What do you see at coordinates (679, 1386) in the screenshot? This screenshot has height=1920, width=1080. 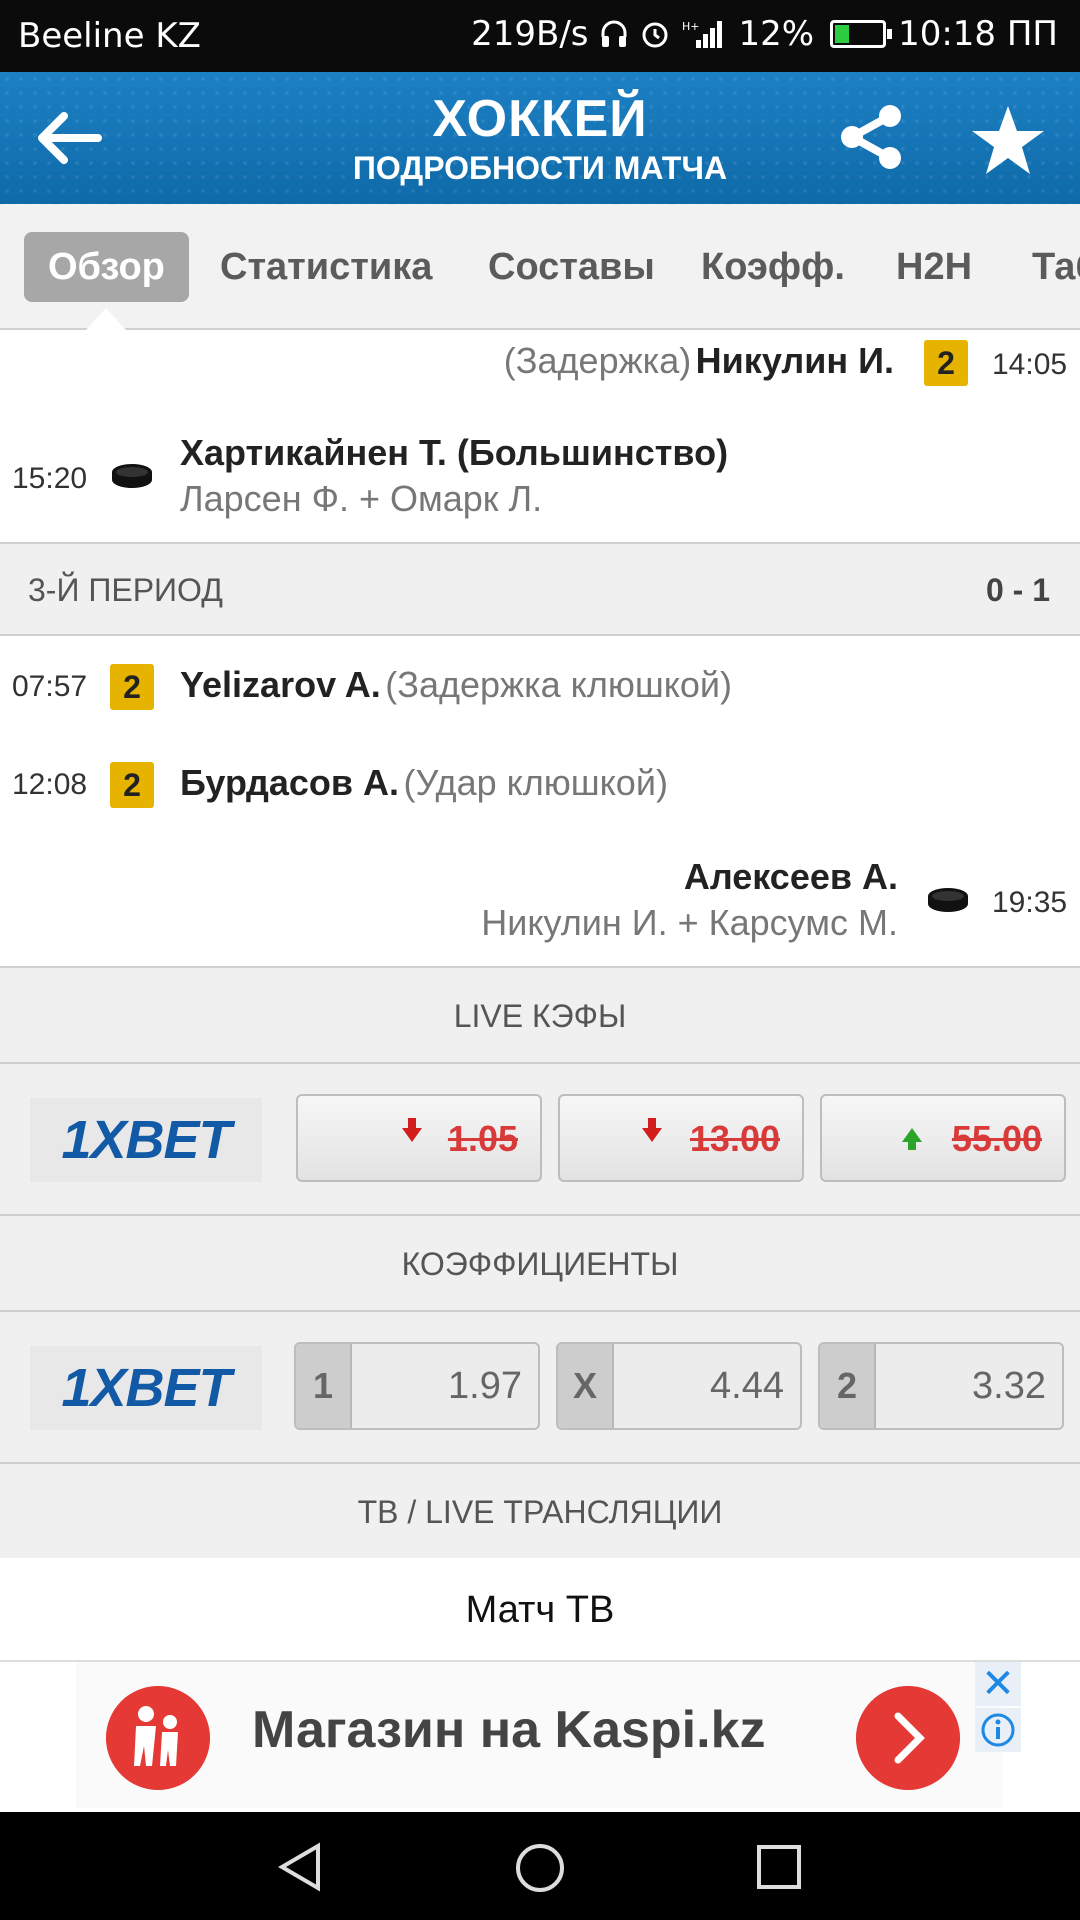 I see `odd-draw-button: X 4.44` at bounding box center [679, 1386].